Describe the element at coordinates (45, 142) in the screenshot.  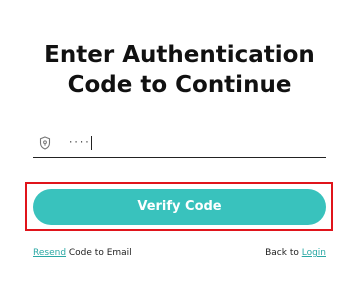
I see `shield-icon` at that location.